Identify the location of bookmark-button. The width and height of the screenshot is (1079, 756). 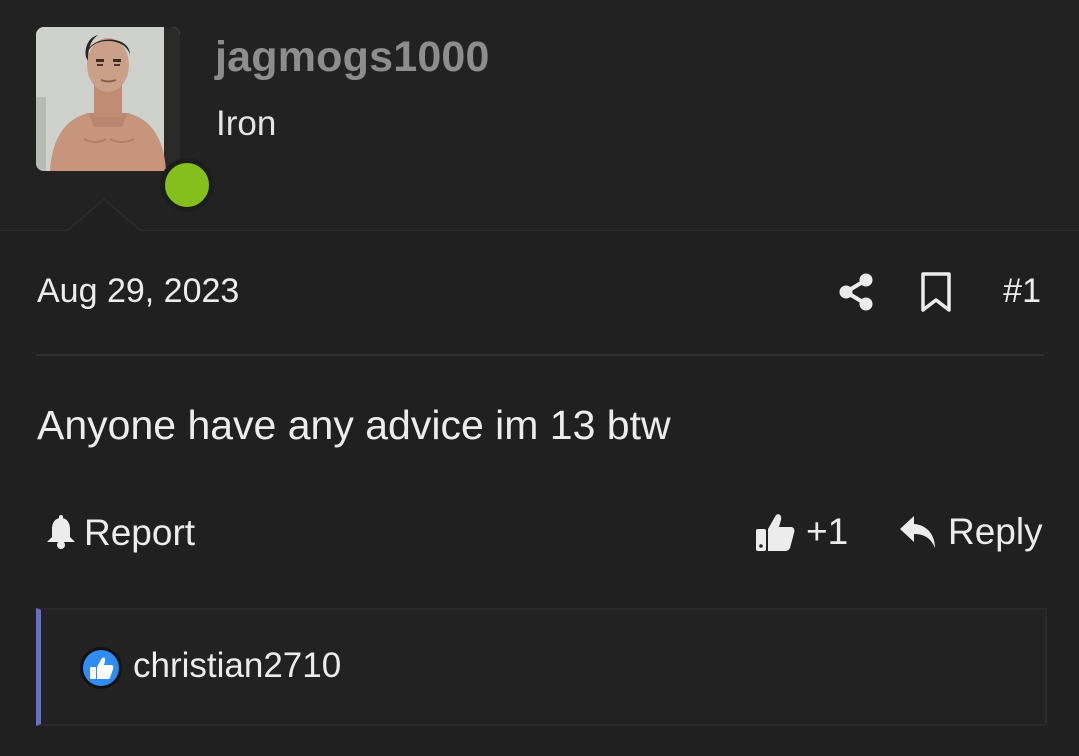
(936, 292).